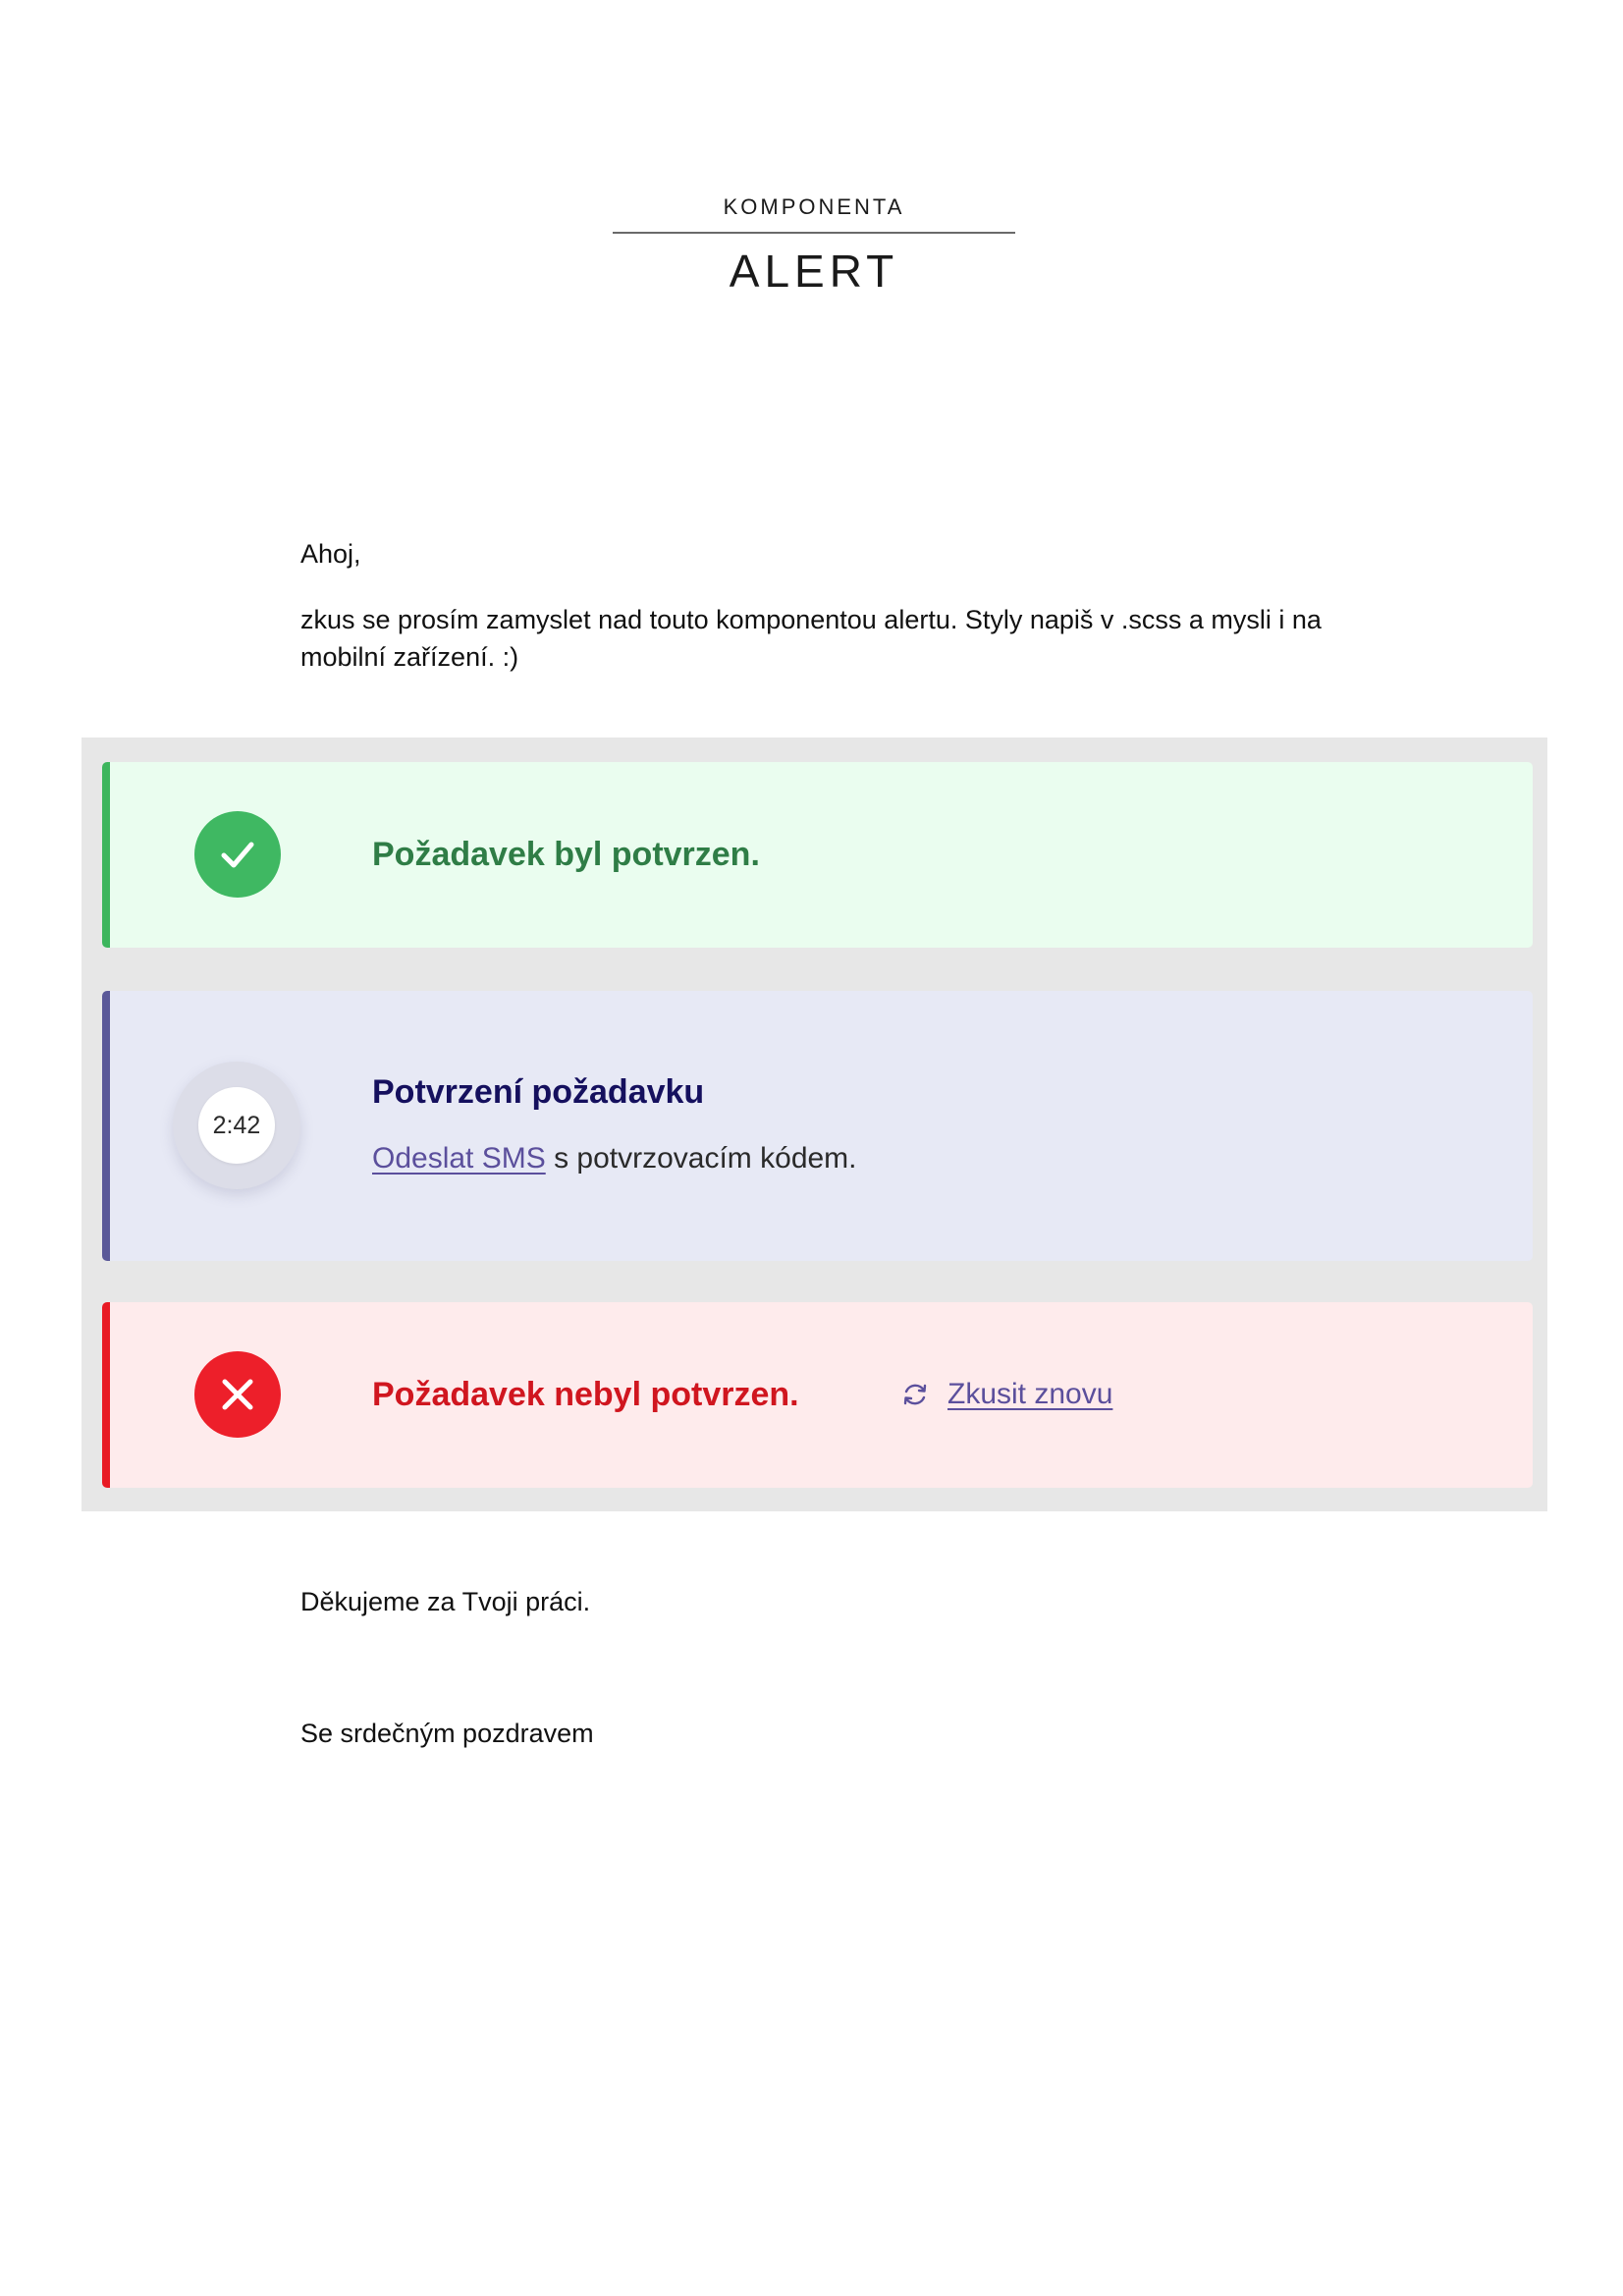 This screenshot has width=1623, height=2296. Describe the element at coordinates (817, 855) in the screenshot. I see `alert-success: Požadavek byl potvrzen.` at that location.